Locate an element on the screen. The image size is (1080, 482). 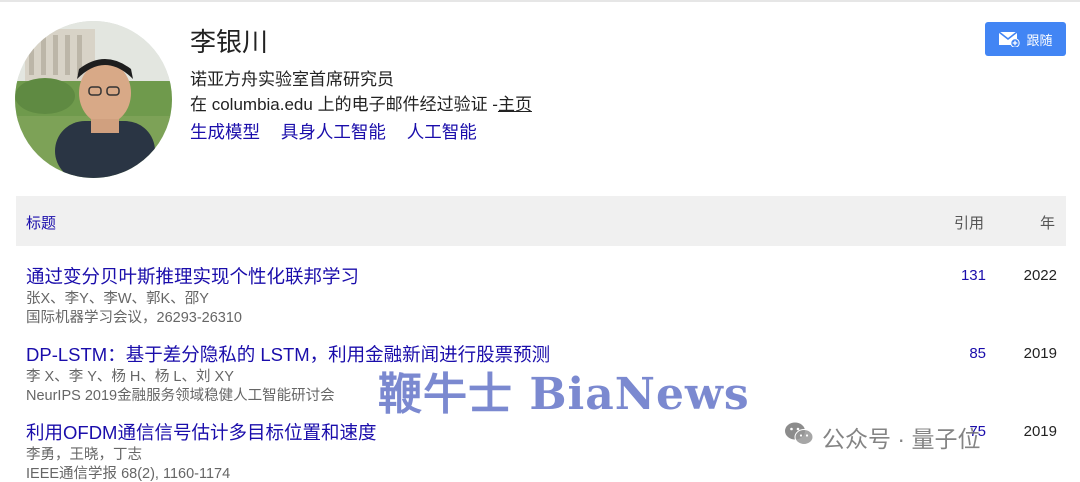
paper-title-link: 通过变分贝叶斯推理实现个性化联邦学习 is located at coordinates (192, 276).